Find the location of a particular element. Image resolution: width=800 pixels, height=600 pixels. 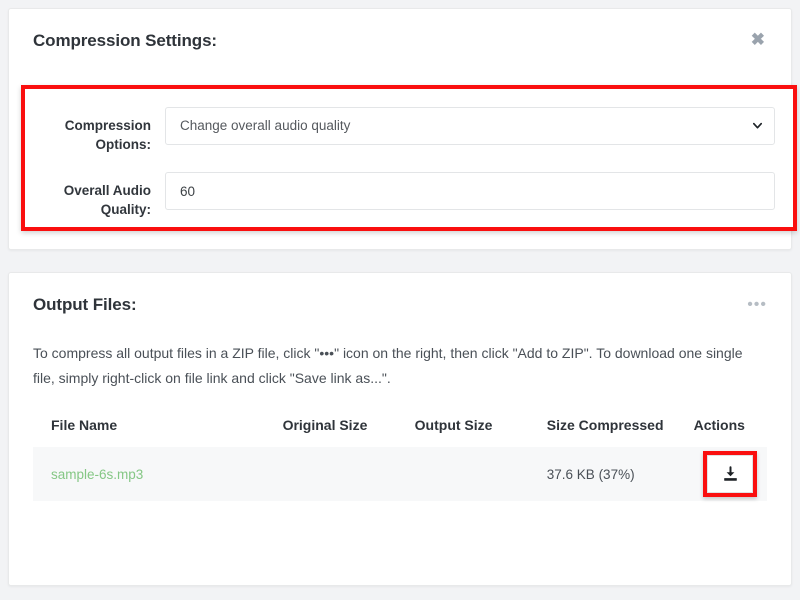

page-title: Compression Settings: is located at coordinates (125, 40).